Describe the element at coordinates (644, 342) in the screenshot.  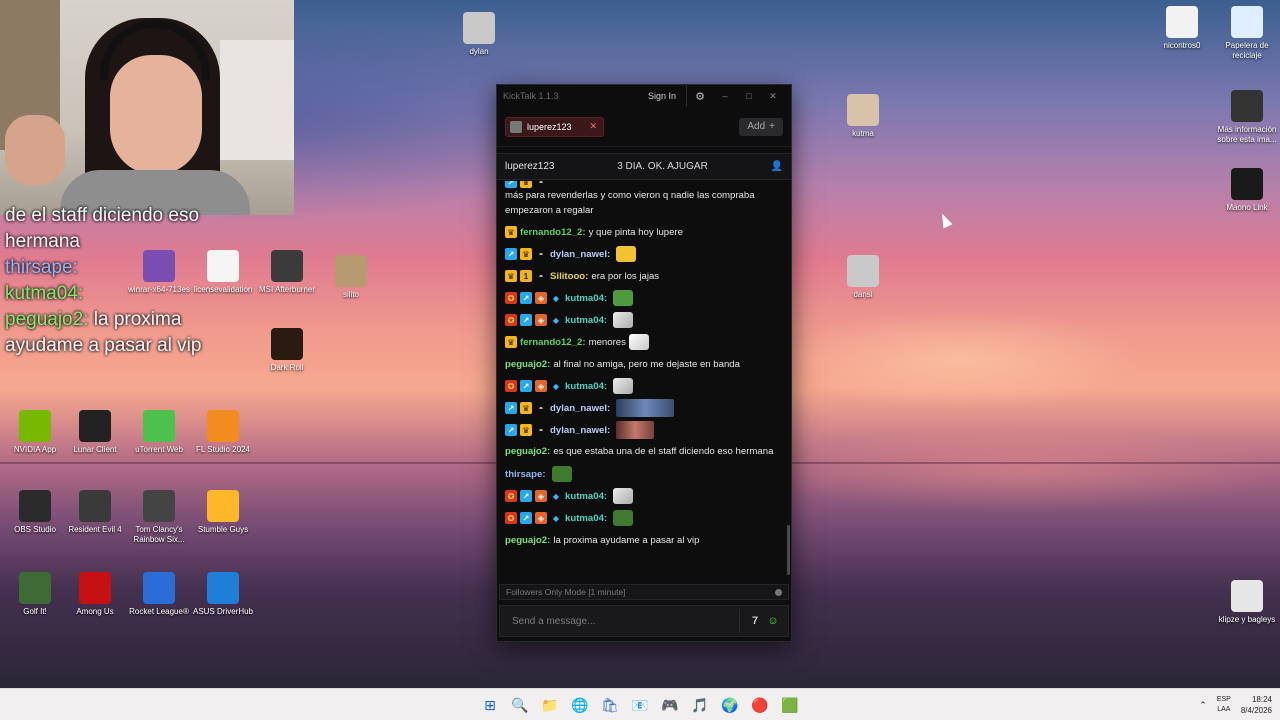
I see `chat-message: ♛ fernando12_2: menores` at that location.